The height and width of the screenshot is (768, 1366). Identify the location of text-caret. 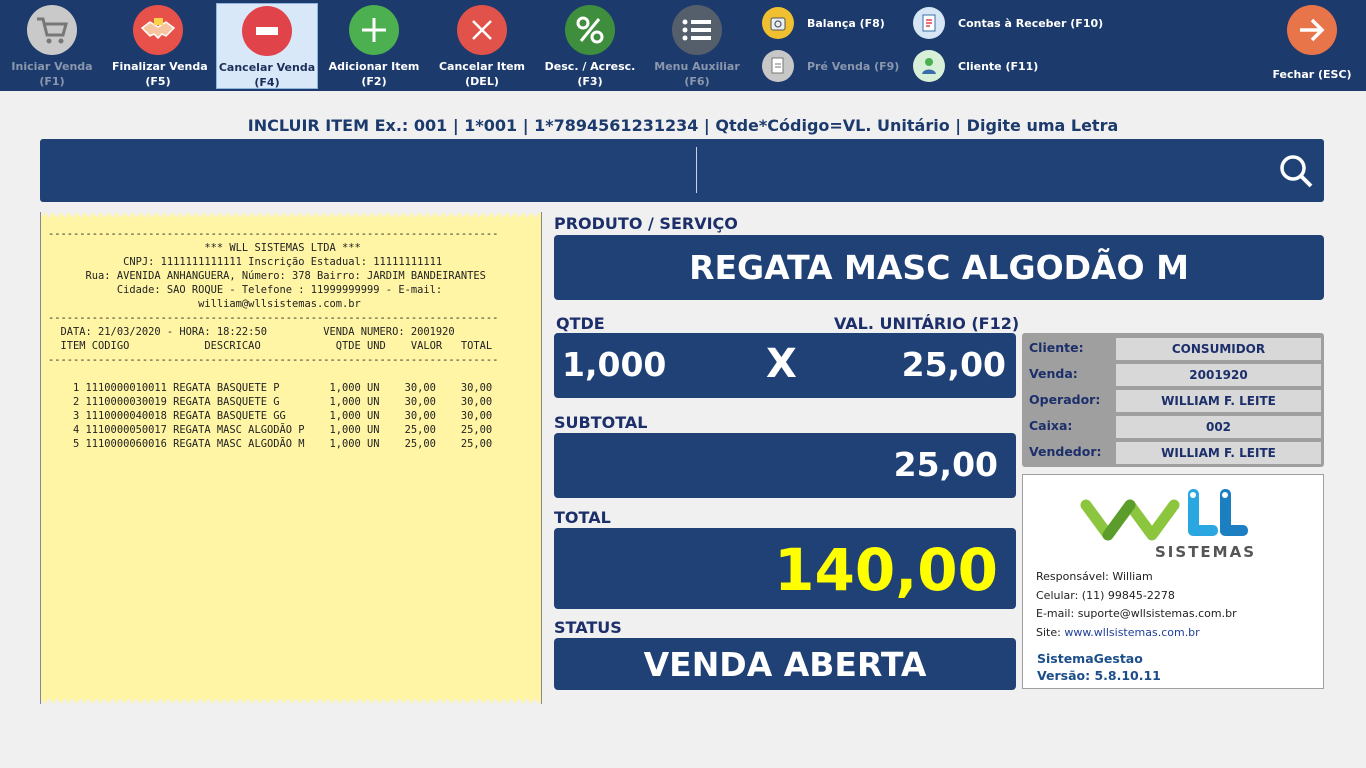
(696, 170).